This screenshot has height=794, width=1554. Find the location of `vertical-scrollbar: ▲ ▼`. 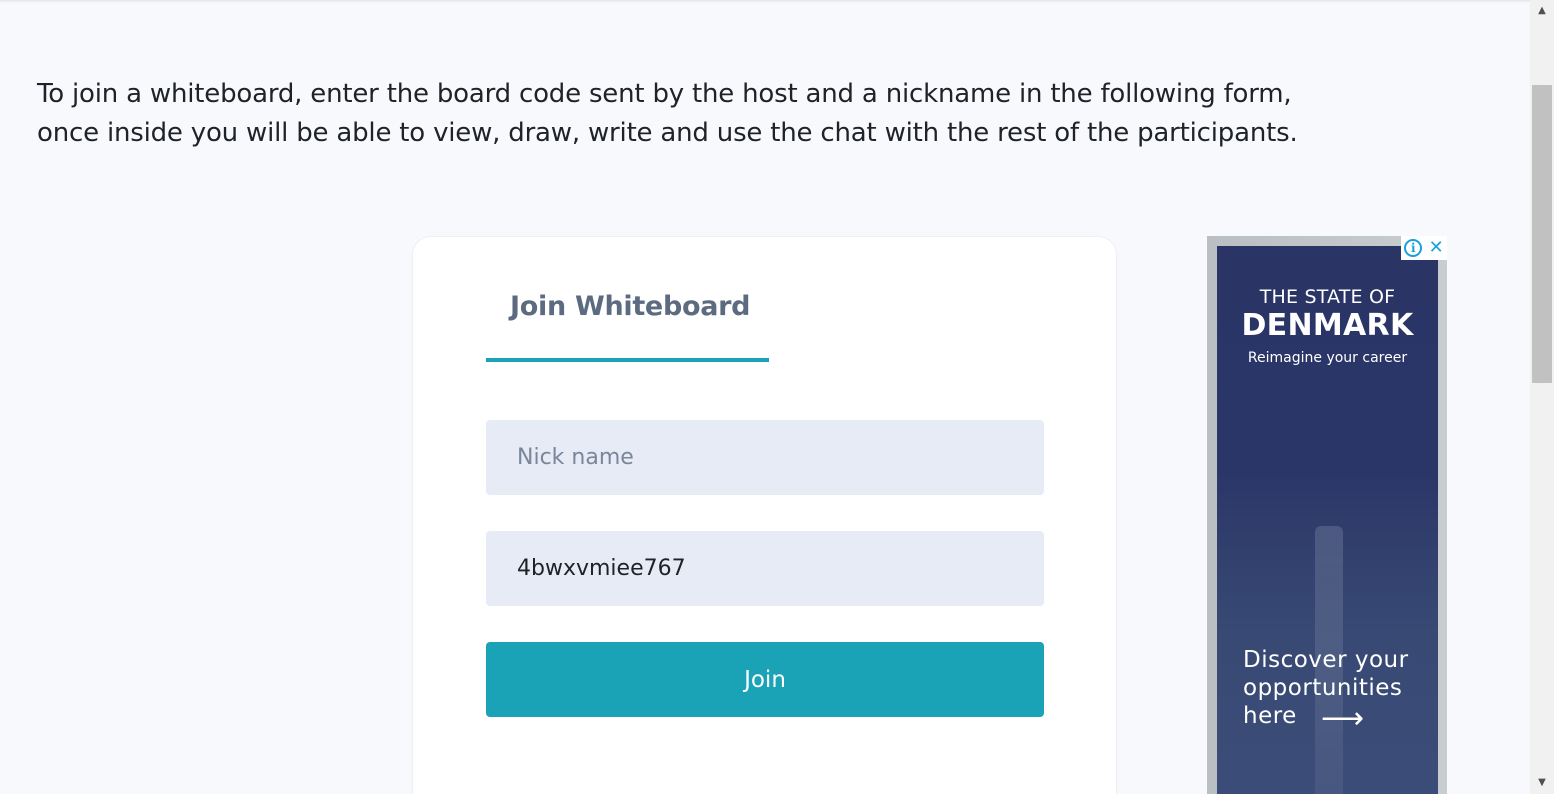

vertical-scrollbar: ▲ ▼ is located at coordinates (1542, 397).